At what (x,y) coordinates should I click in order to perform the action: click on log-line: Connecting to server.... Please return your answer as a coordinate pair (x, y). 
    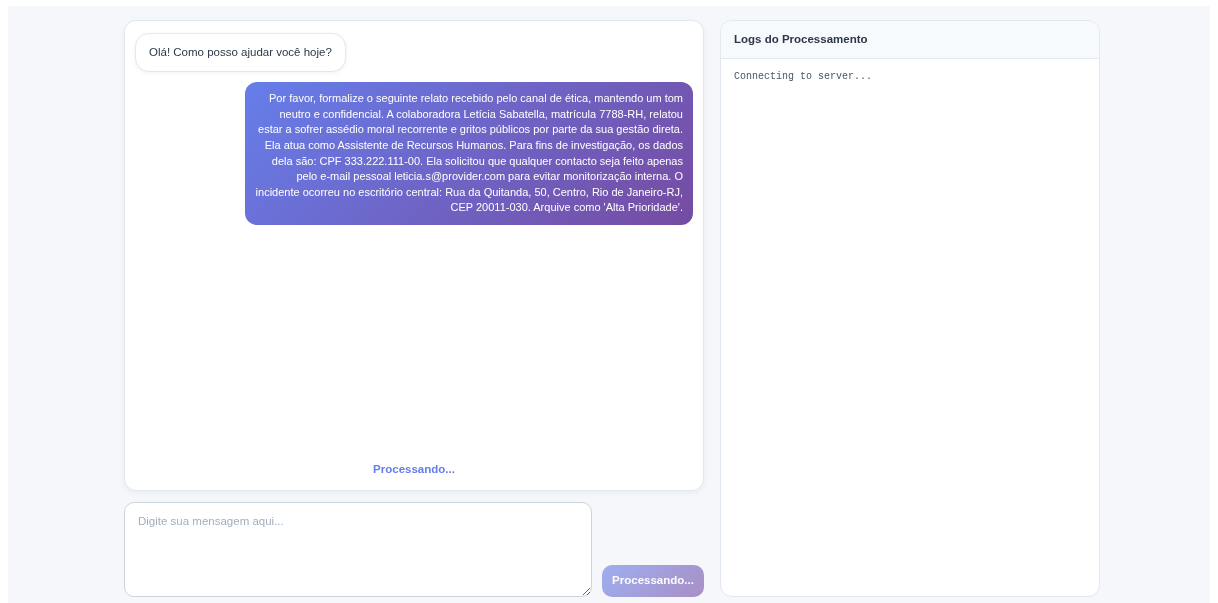
    Looking at the image, I should click on (804, 77).